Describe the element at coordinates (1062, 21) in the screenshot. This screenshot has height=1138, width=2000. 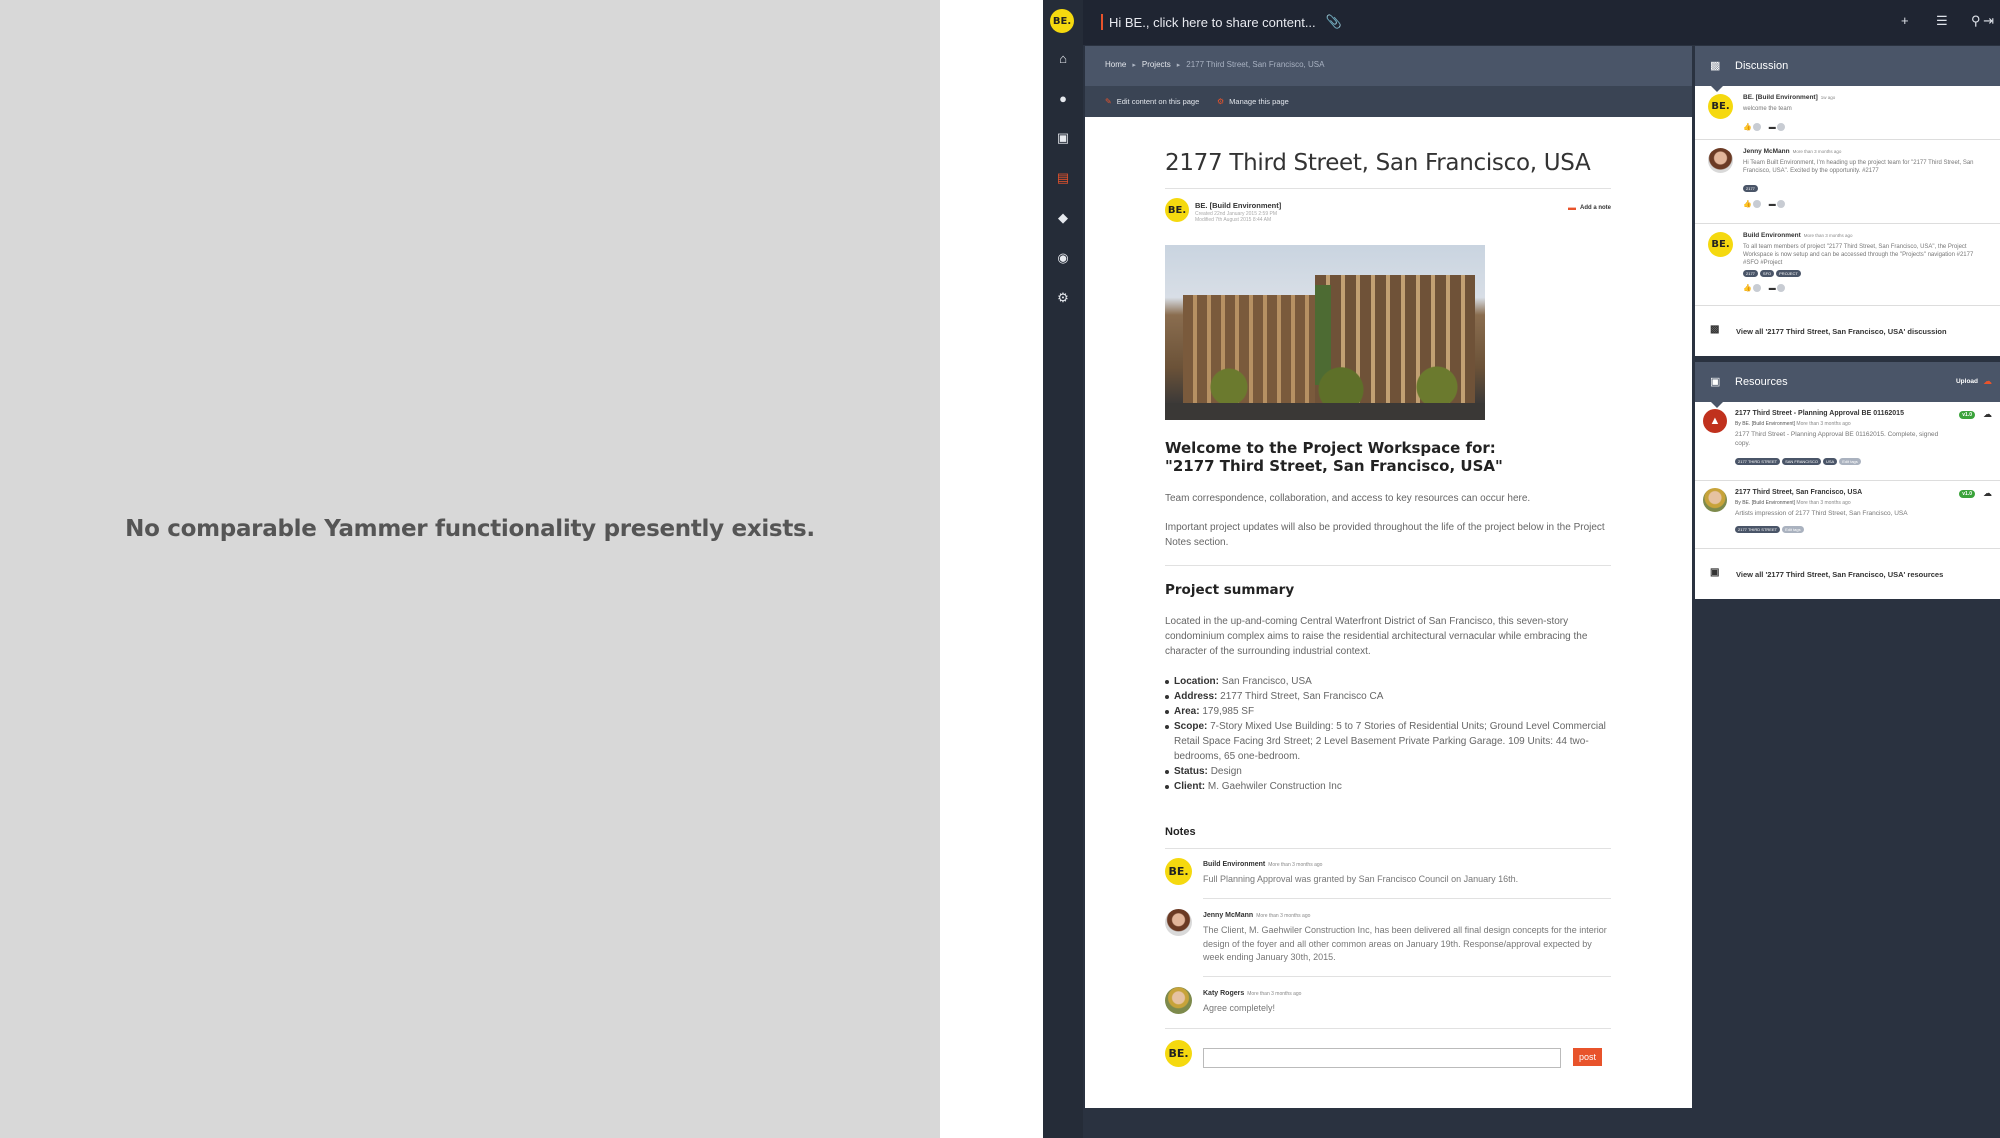
I see `brand-logo: BE.` at that location.